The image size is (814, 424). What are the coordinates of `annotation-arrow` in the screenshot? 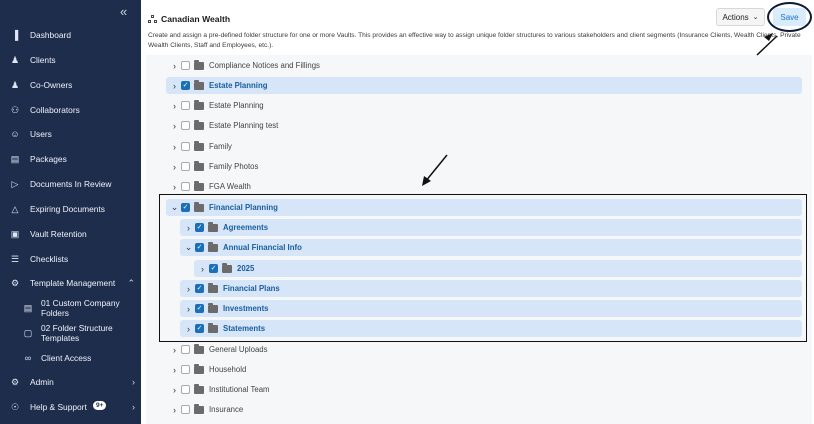 It's located at (436, 168).